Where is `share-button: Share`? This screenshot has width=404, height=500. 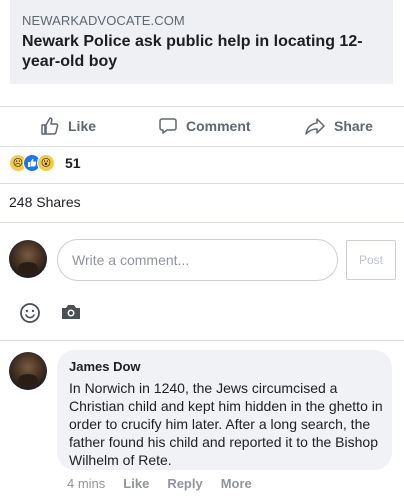
share-button: Share is located at coordinates (338, 126).